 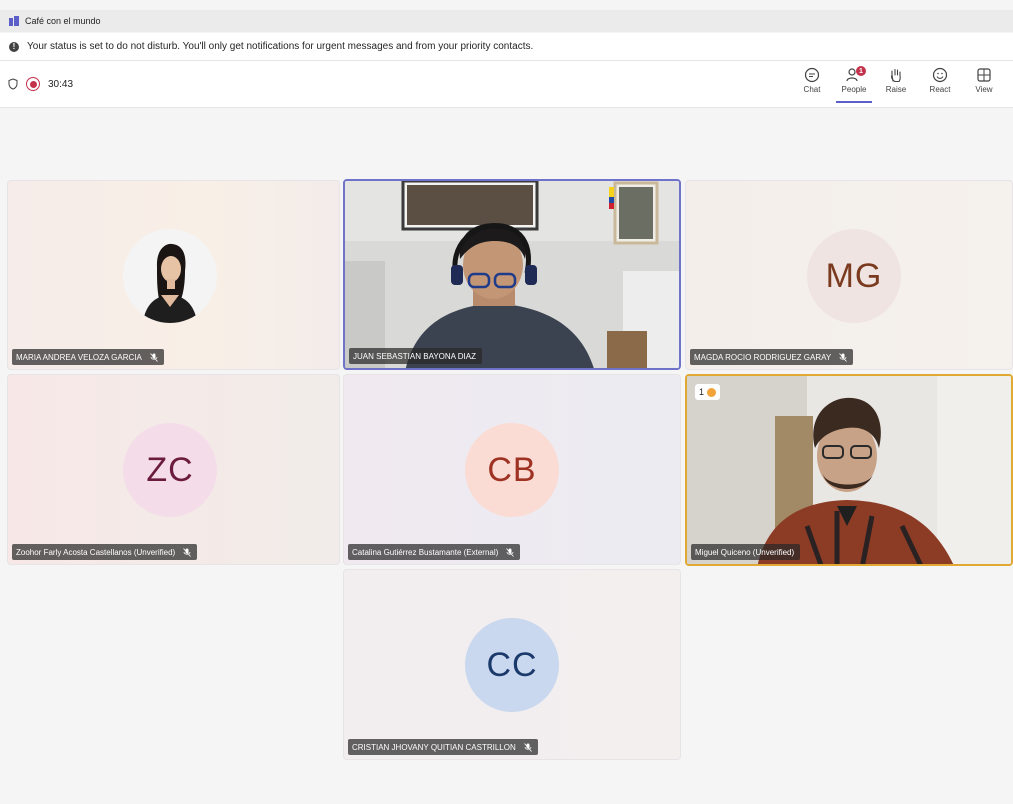 I want to click on initials-avatar: CB, so click(x=512, y=470).